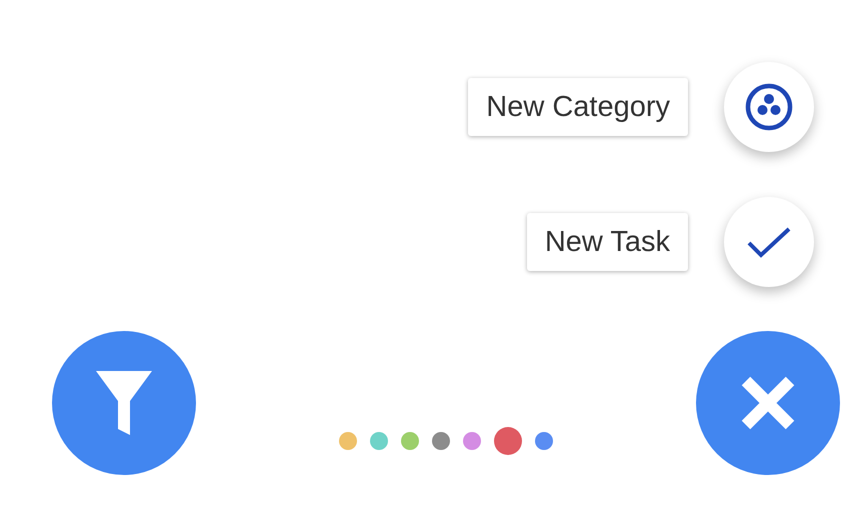 The width and height of the screenshot is (846, 510). Describe the element at coordinates (607, 242) in the screenshot. I see `action-label: New Task` at that location.